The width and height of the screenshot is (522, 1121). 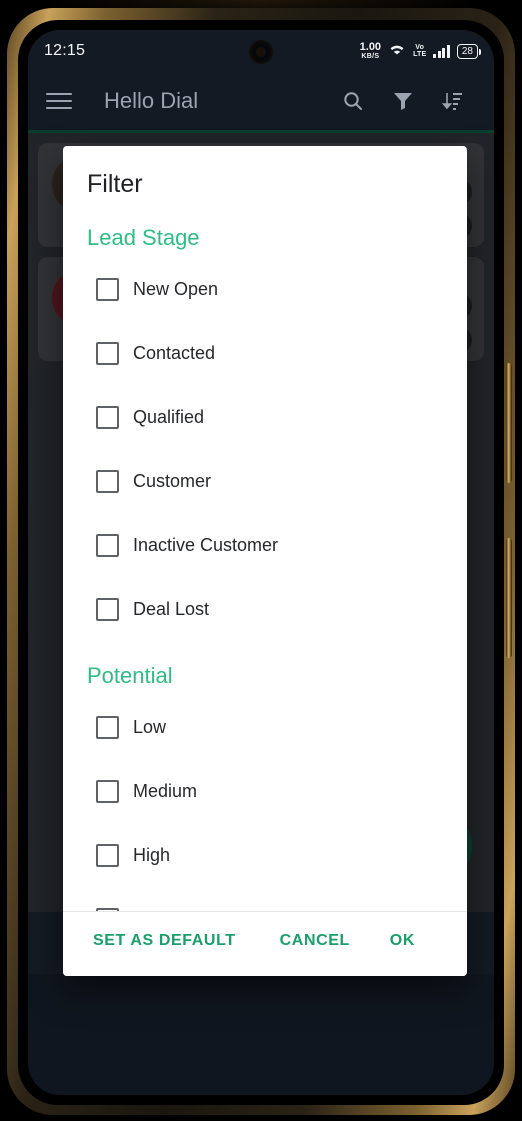 What do you see at coordinates (402, 941) in the screenshot?
I see `ok-button: OK` at bounding box center [402, 941].